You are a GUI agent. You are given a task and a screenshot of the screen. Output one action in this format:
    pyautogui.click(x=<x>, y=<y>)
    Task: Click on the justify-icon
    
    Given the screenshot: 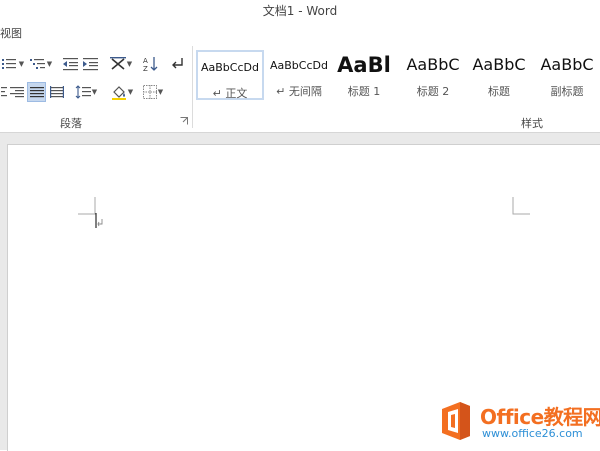 What is the action you would take?
    pyautogui.click(x=36, y=92)
    